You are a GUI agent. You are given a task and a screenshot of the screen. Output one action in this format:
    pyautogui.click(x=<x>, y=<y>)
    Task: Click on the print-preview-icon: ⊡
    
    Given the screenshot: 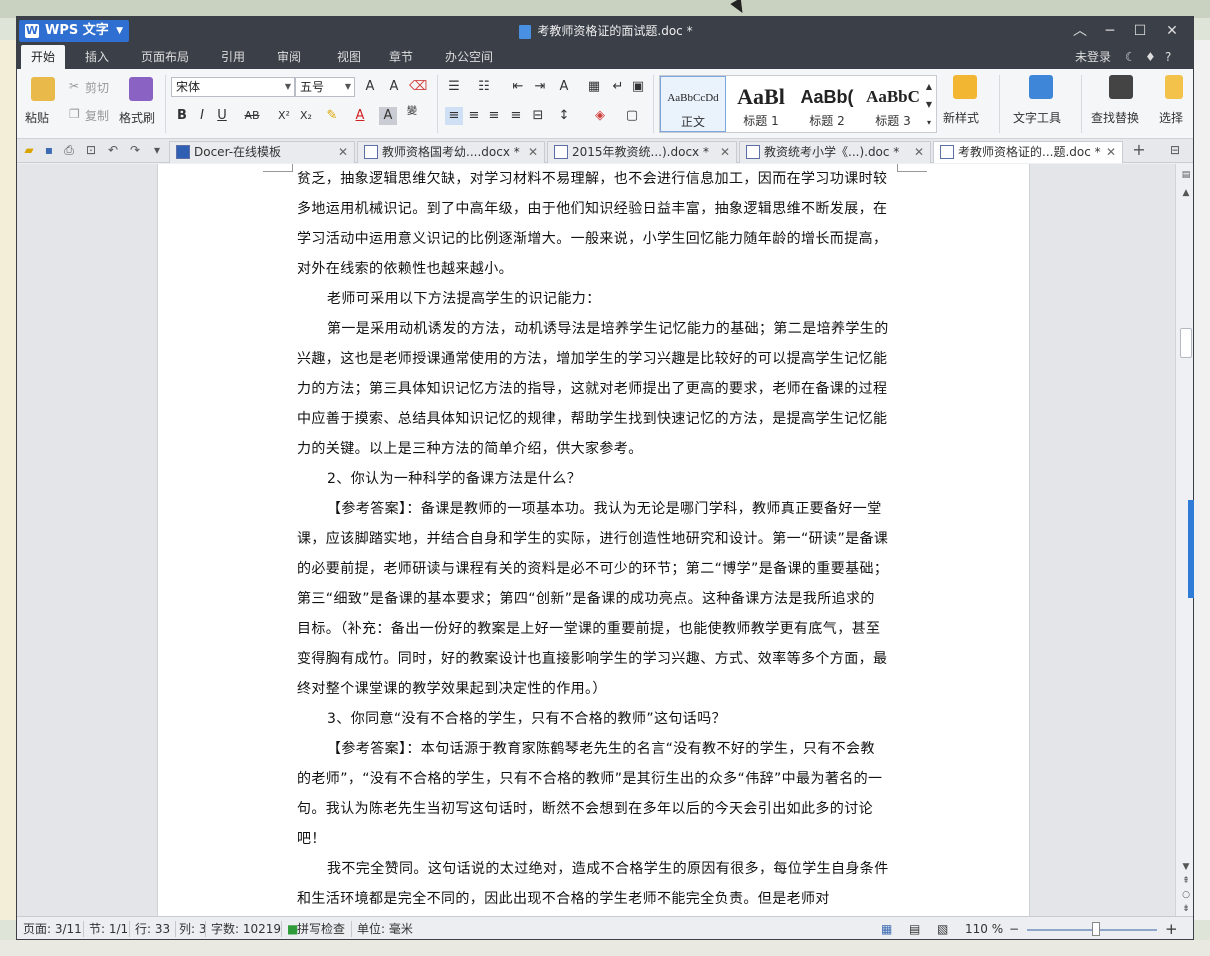 What is the action you would take?
    pyautogui.click(x=91, y=150)
    